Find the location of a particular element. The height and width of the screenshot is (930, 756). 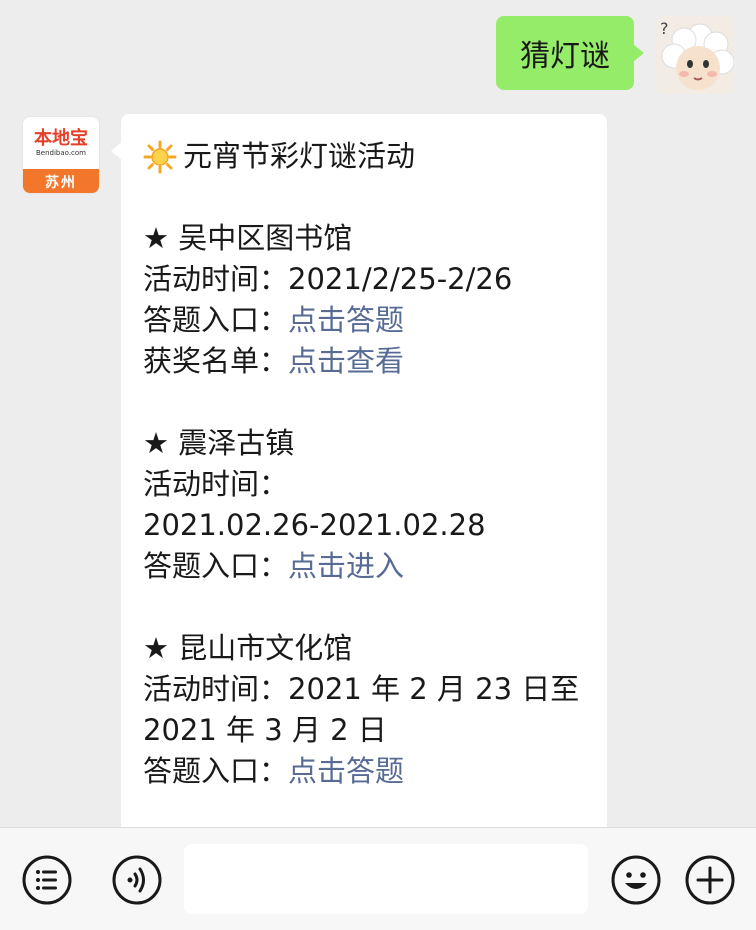

event-1-winners-label: 获奖名单： is located at coordinates (216, 361).